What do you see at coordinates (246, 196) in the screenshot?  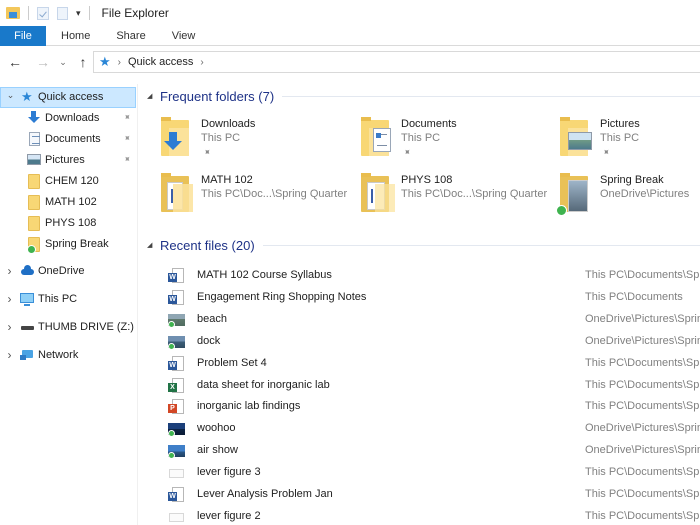 I see `folder-tile-math-102: MATH 102 This PC\Doc...\Spring Quarter` at bounding box center [246, 196].